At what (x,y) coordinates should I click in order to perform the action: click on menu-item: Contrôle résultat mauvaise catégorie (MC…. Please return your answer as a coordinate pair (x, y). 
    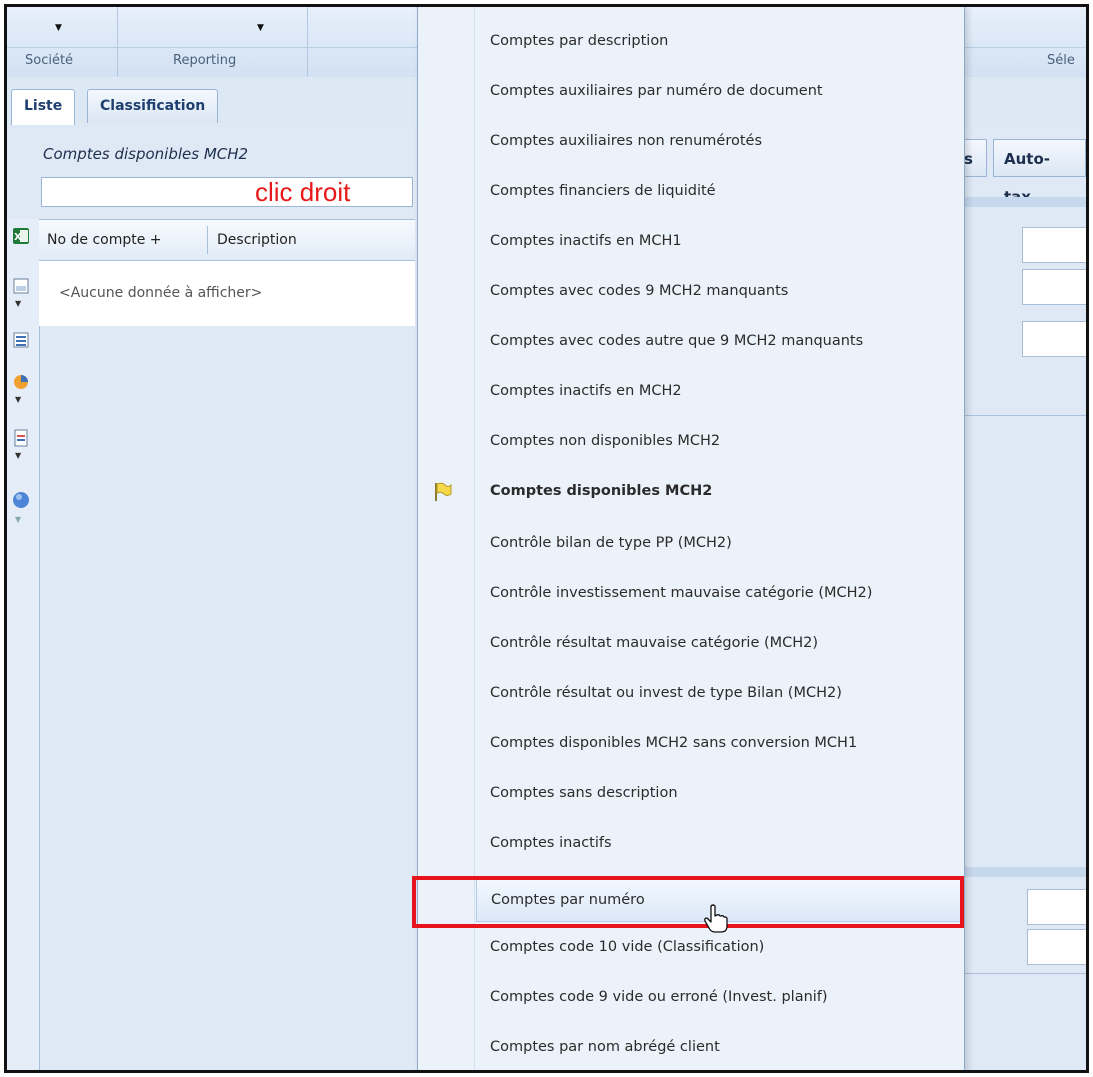
    Looking at the image, I should click on (719, 643).